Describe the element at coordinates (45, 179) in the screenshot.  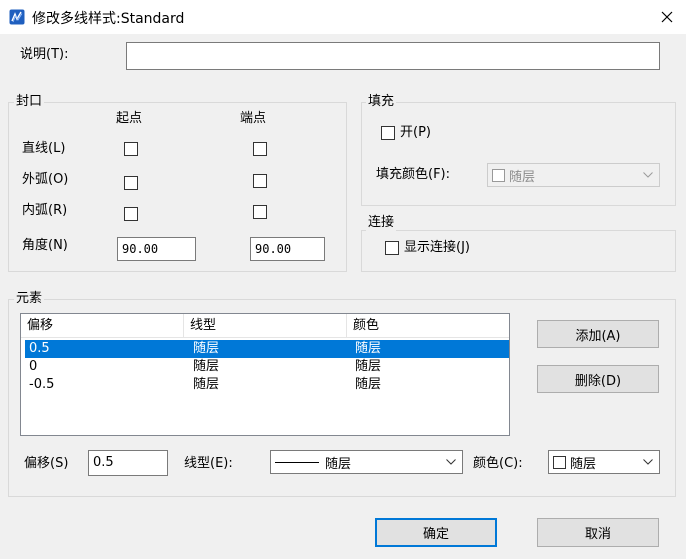
I see `cap-outer-arc-label: 外弧(O)` at that location.